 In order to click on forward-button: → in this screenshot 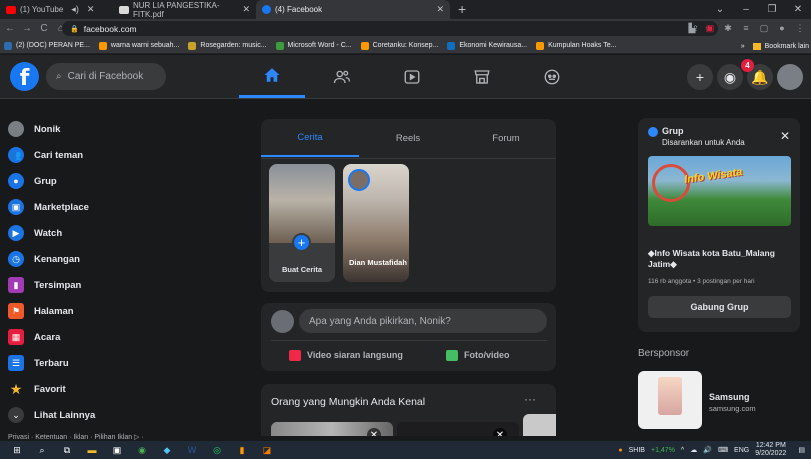, I will do `click(27, 28)`.